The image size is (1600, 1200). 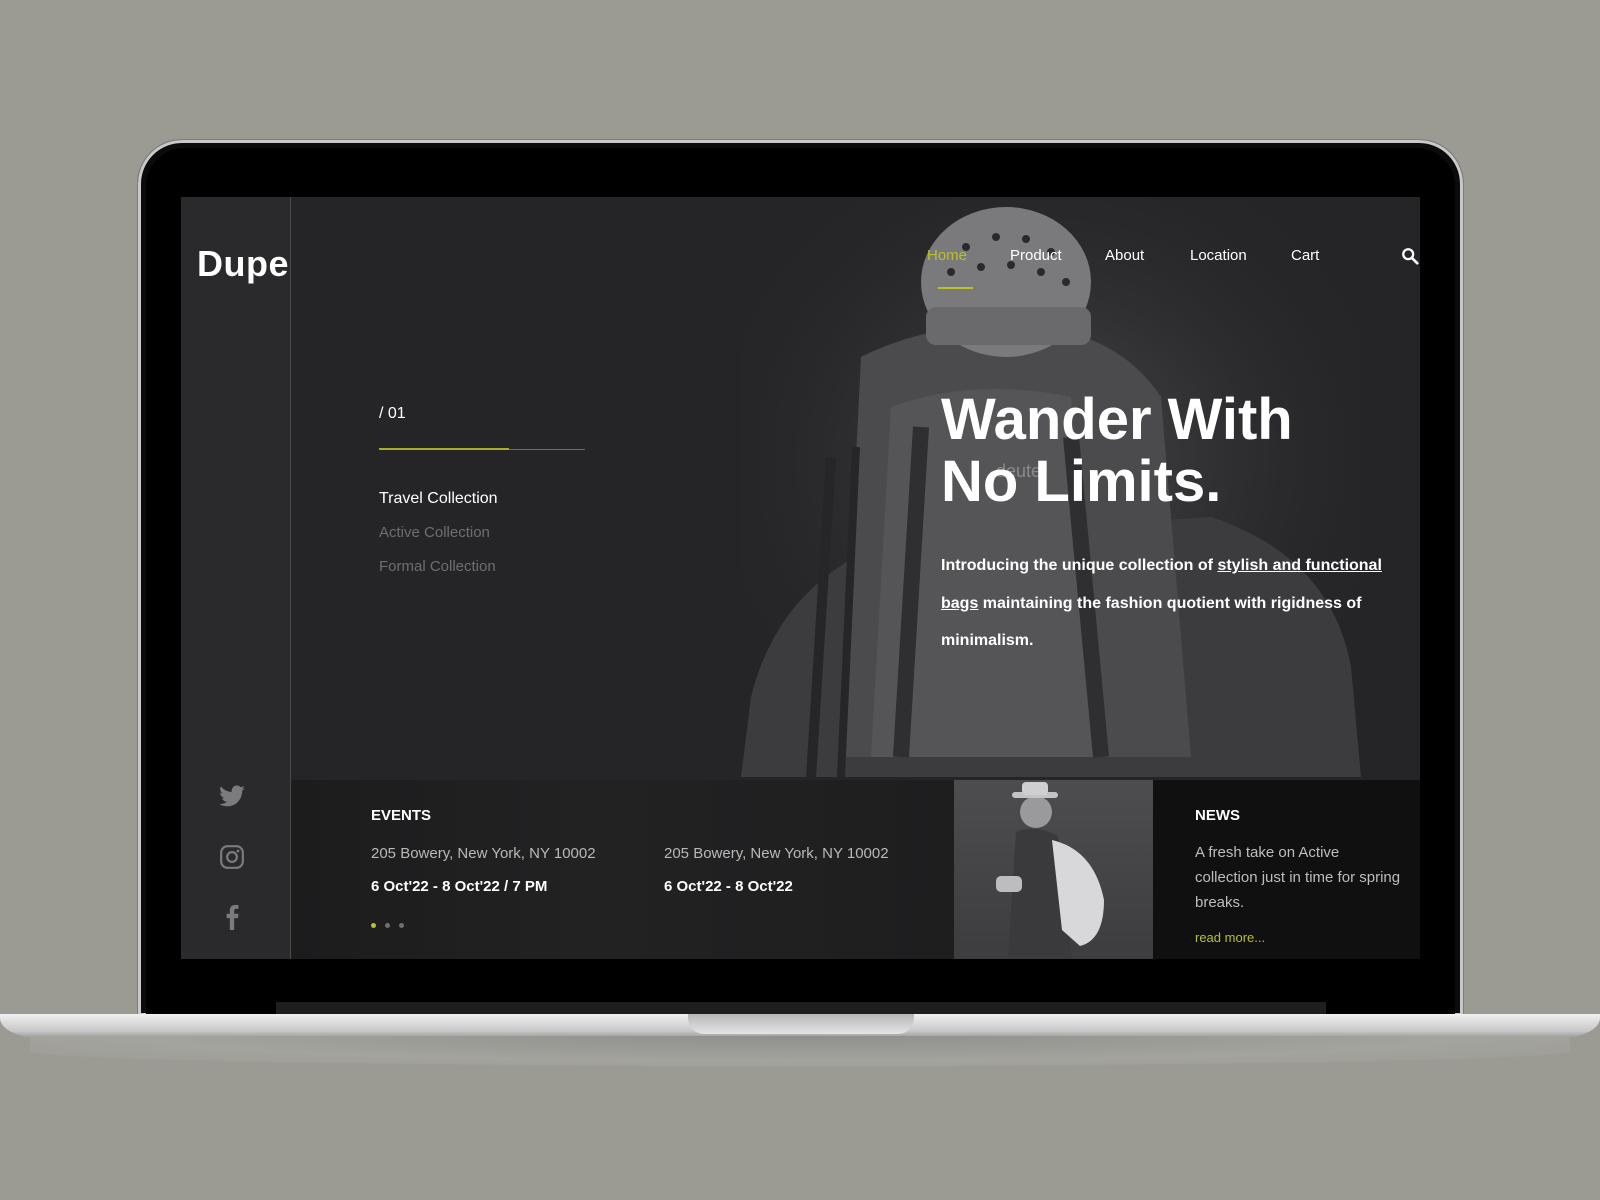 I want to click on nav-home: Home, so click(x=947, y=255).